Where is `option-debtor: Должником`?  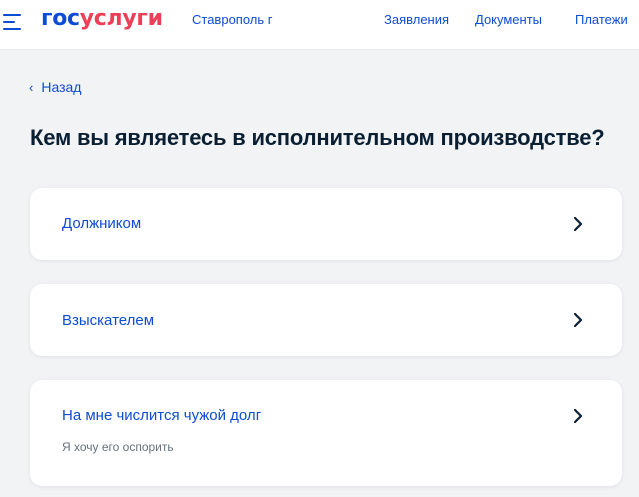
option-debtor: Должником is located at coordinates (326, 224).